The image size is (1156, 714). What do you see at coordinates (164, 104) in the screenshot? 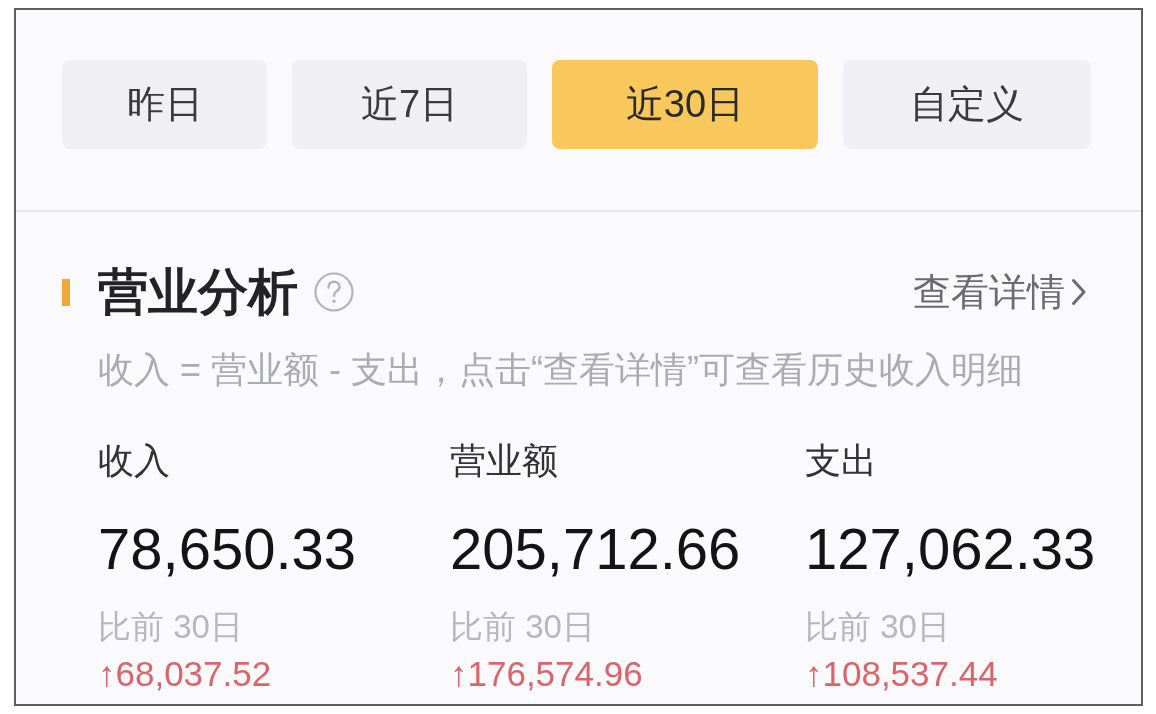
I see `date-range-tab: 昨日` at bounding box center [164, 104].